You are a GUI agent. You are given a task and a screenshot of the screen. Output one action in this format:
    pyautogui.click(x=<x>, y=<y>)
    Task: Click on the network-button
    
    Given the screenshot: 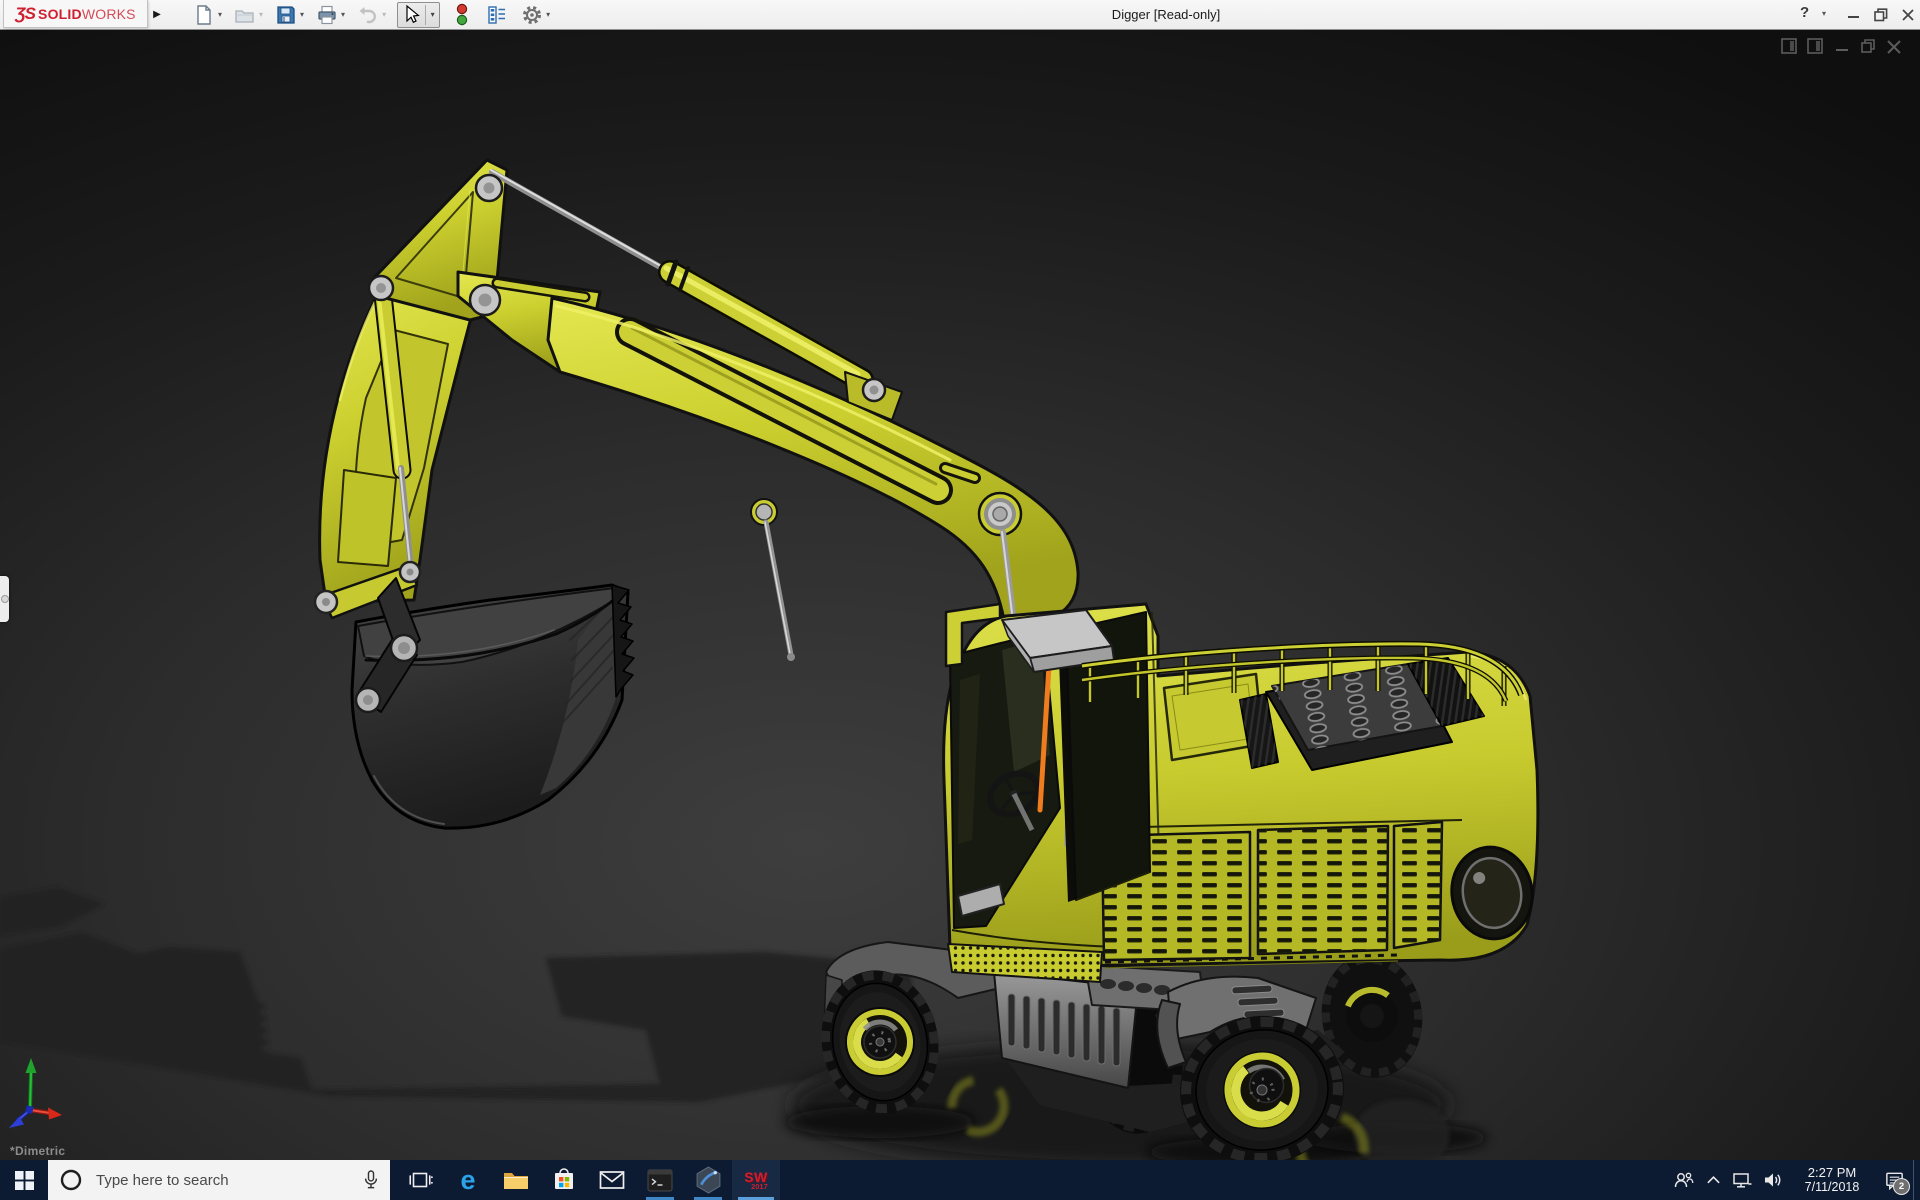 What is the action you would take?
    pyautogui.click(x=1742, y=1180)
    